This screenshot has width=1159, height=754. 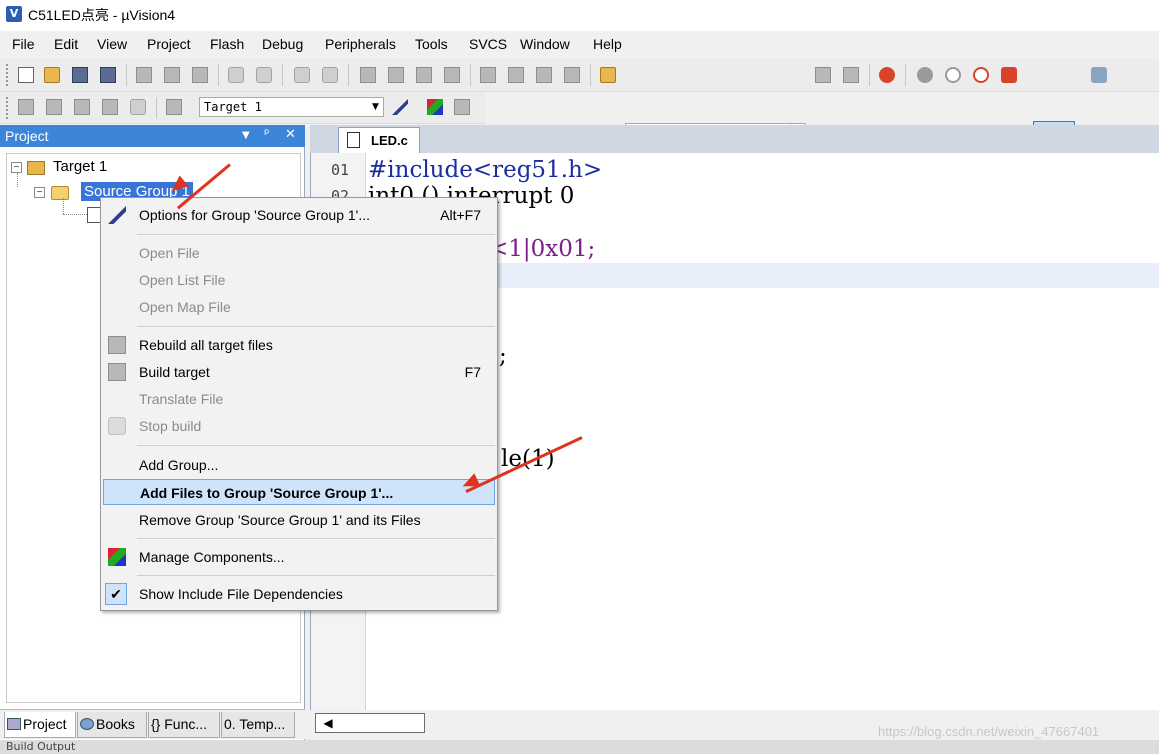 I want to click on editor-tab-bar, so click(x=734, y=139).